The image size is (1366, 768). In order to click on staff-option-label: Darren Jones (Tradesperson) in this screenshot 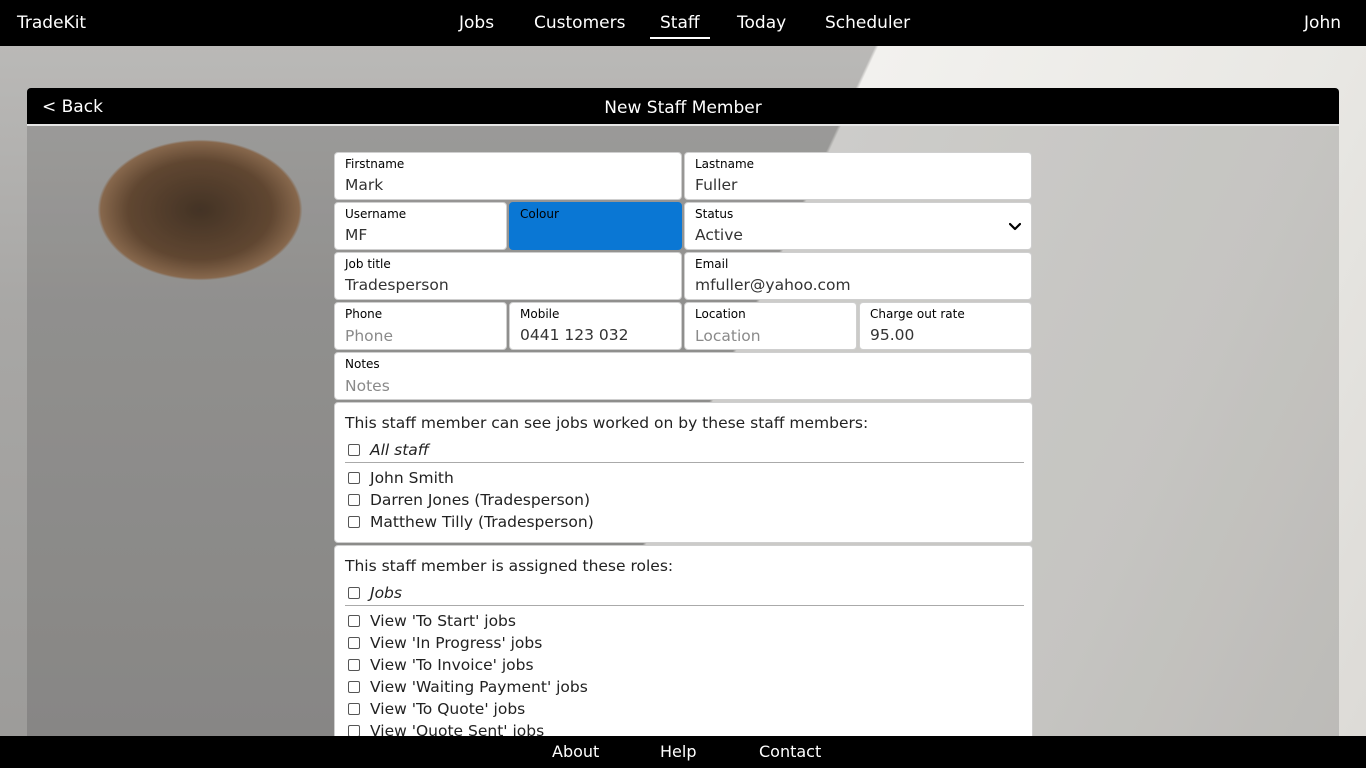, I will do `click(480, 500)`.